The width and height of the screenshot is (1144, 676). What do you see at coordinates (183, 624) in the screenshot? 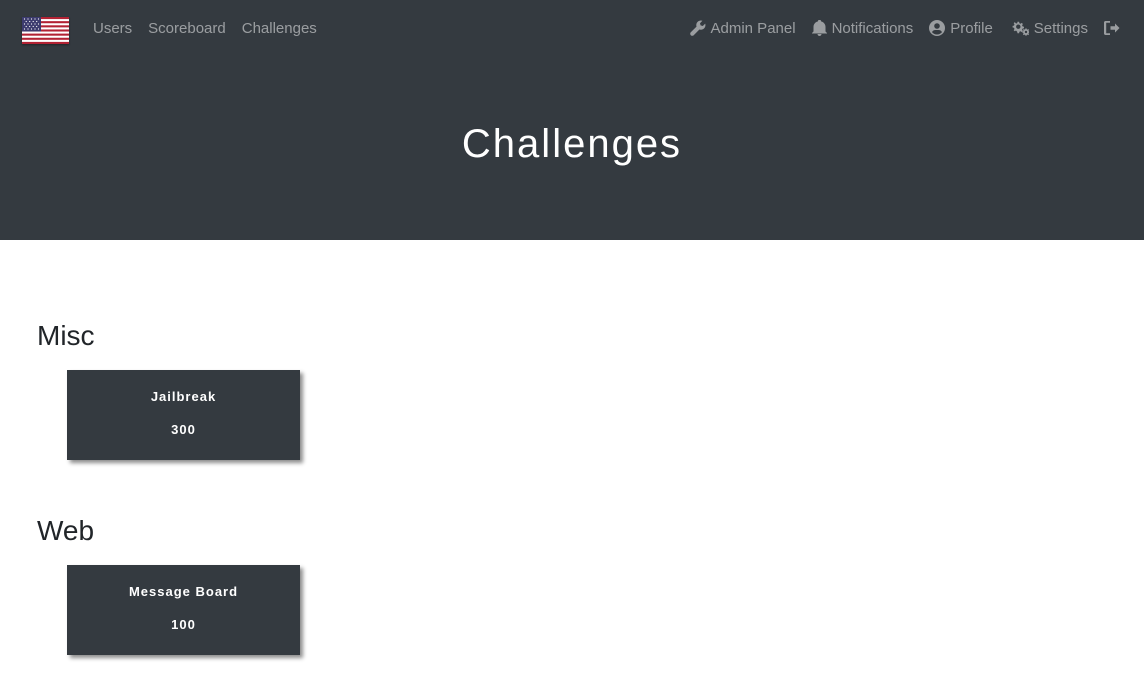
I see `challenge-value: 100` at bounding box center [183, 624].